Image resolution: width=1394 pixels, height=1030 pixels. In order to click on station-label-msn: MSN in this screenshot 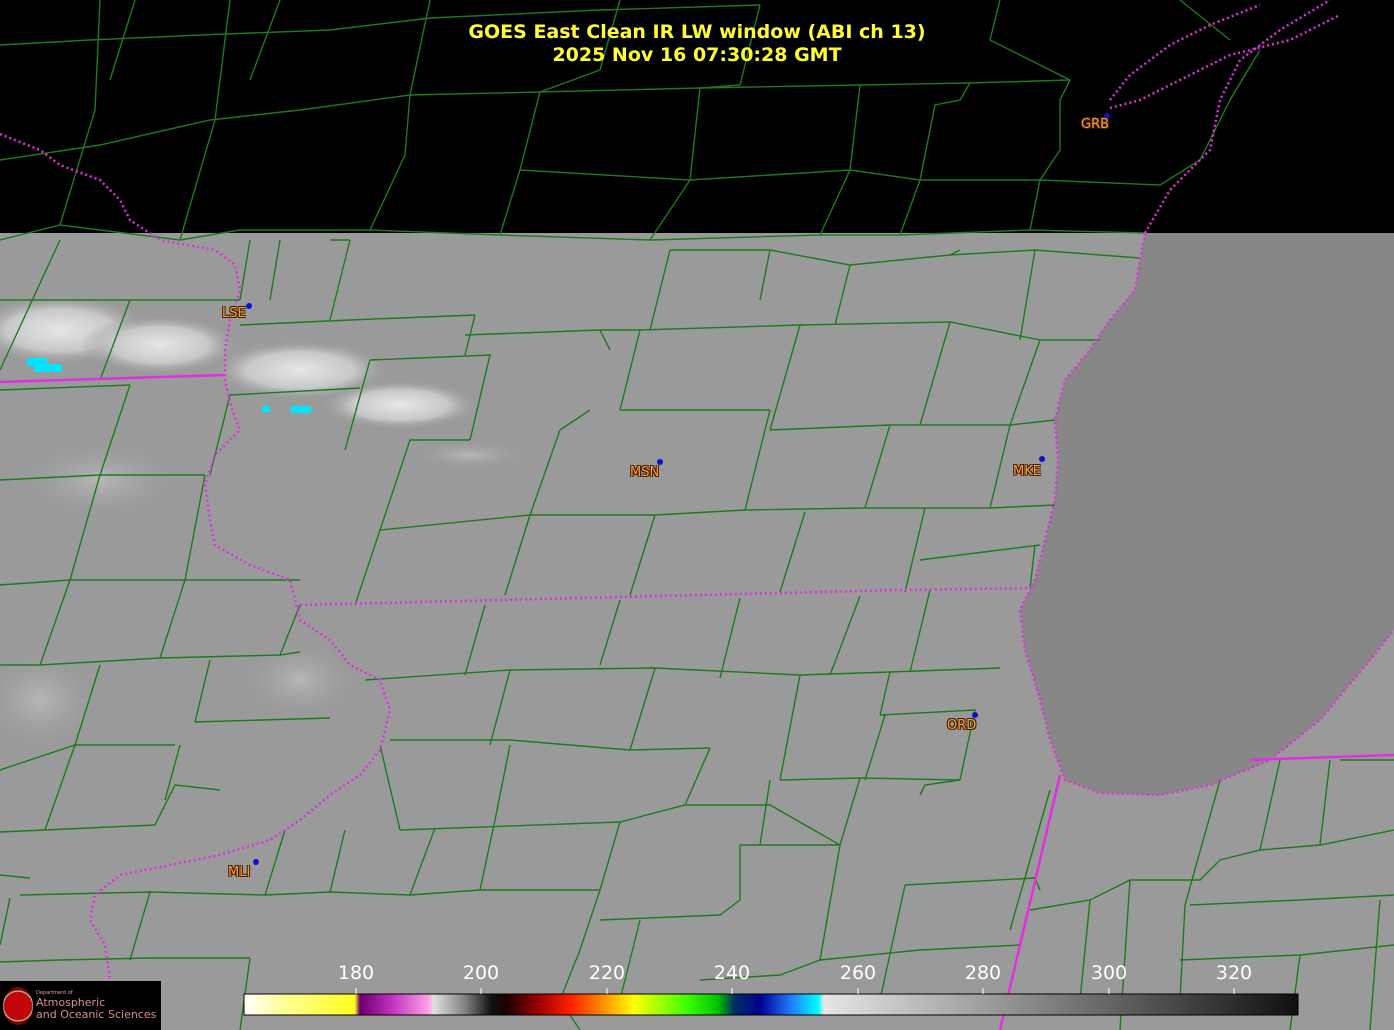, I will do `click(645, 472)`.